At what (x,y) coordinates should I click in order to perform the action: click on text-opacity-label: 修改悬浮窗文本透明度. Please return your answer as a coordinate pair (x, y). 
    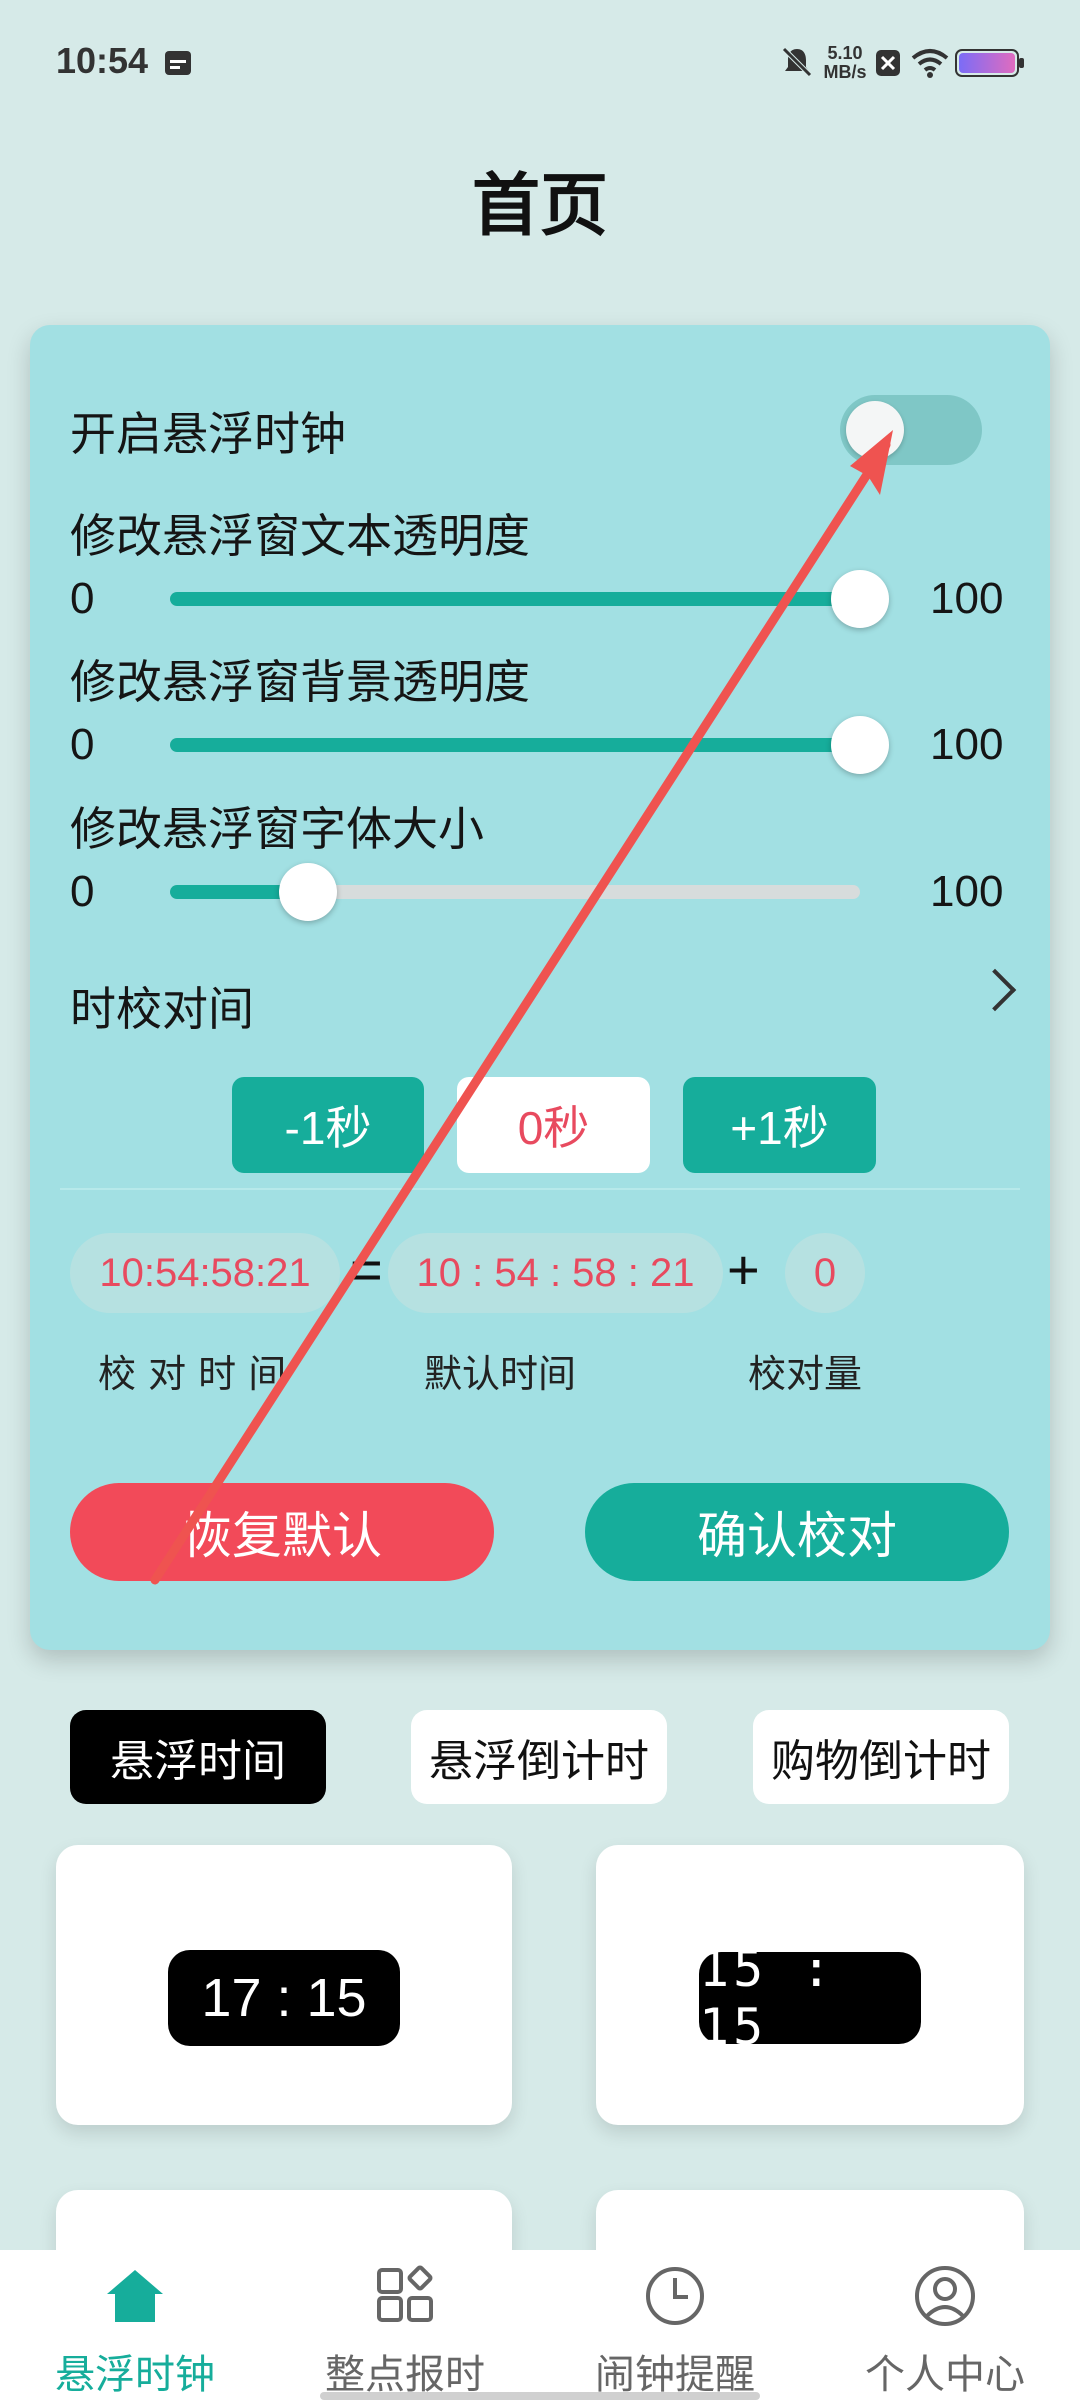
    Looking at the image, I should click on (300, 536).